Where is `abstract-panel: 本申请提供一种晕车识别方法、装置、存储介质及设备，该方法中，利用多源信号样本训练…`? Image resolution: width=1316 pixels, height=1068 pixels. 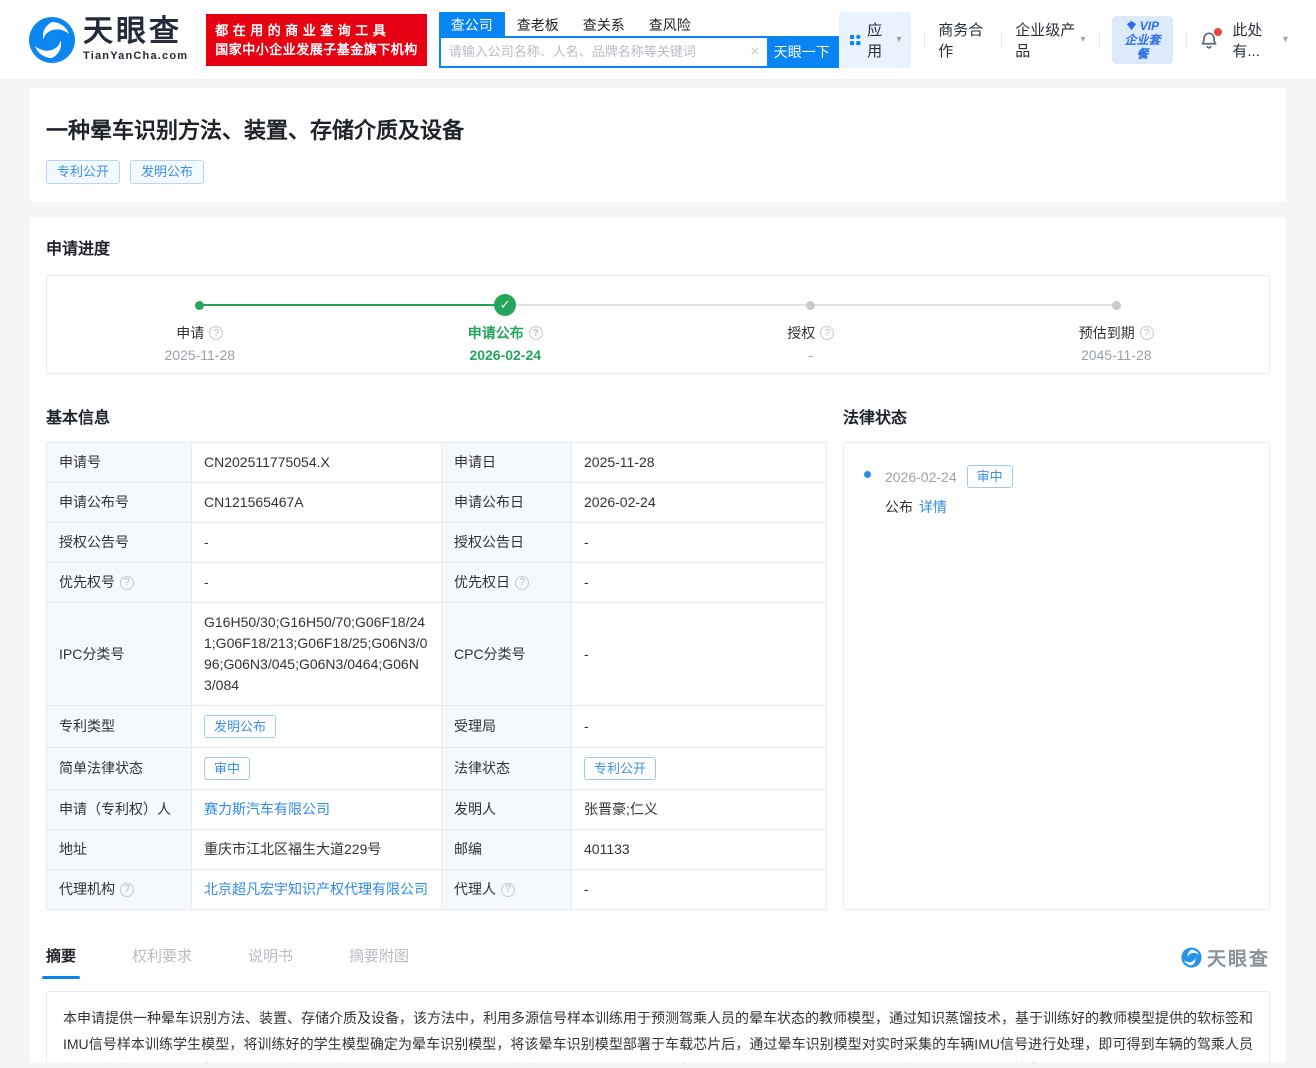
abstract-panel: 本申请提供一种晕车识别方法、装置、存储介质及设备，该方法中，利用多源信号样本训练… is located at coordinates (658, 1027).